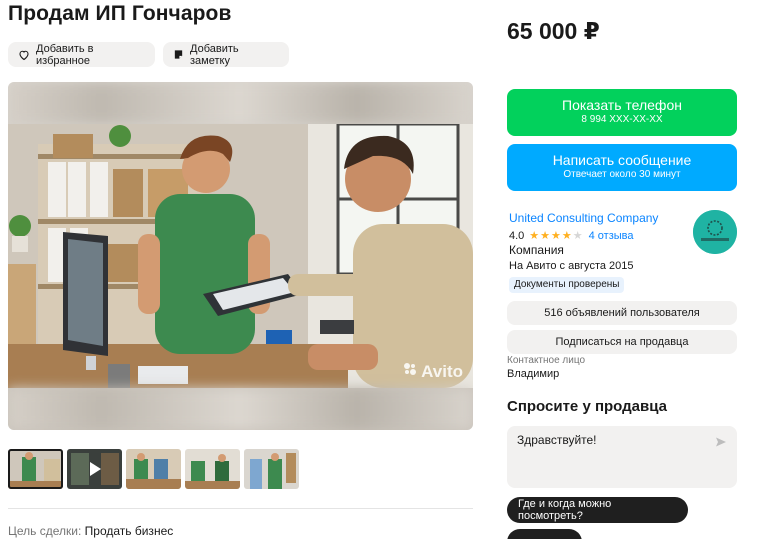 This screenshot has height=539, width=757. What do you see at coordinates (45, 531) in the screenshot?
I see `deal-purpose-label: Цель сделки:` at bounding box center [45, 531].